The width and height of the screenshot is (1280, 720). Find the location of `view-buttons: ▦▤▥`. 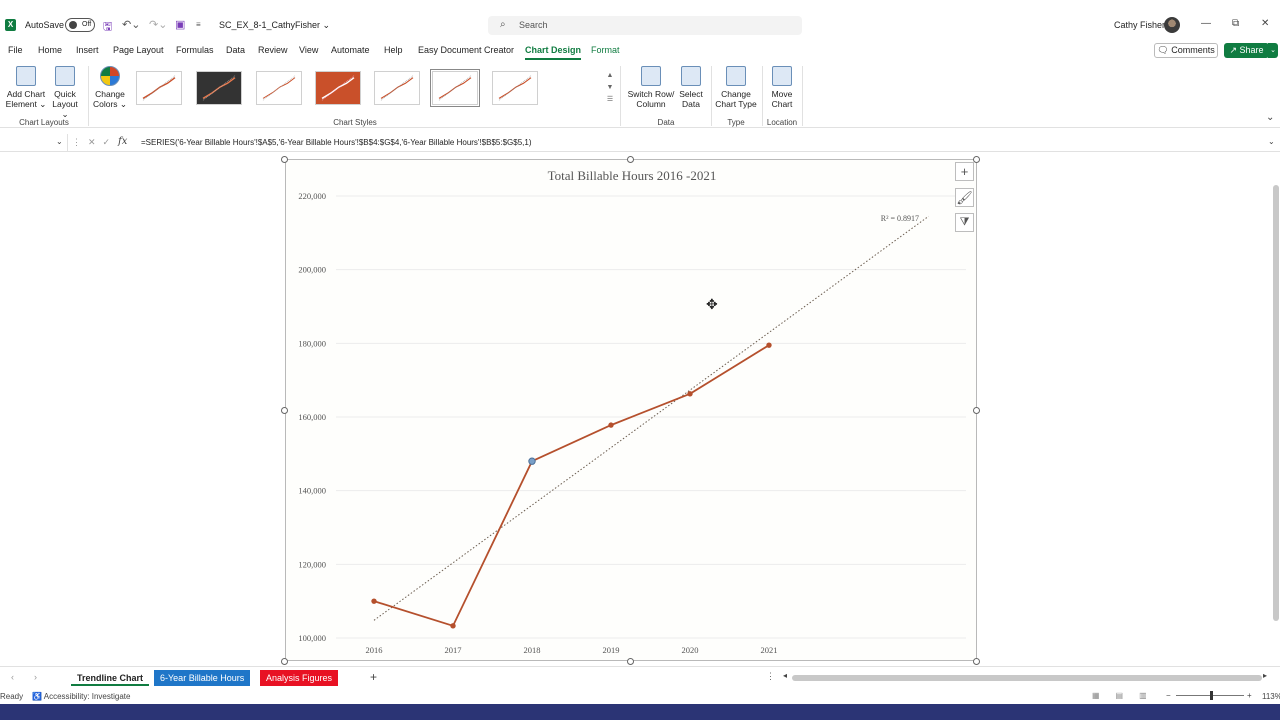

view-buttons: ▦▤▥ is located at coordinates (1127, 695).